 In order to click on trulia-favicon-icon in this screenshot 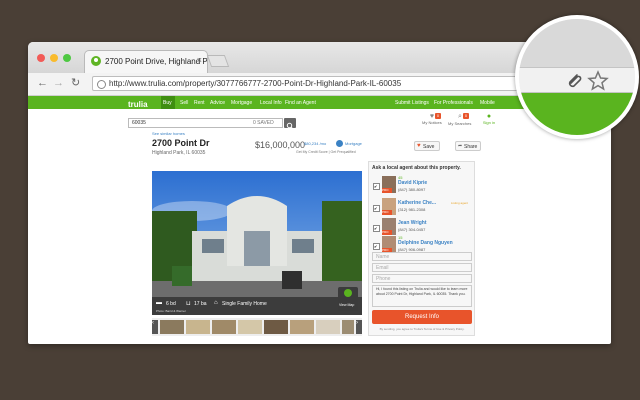, I will do `click(96, 61)`.